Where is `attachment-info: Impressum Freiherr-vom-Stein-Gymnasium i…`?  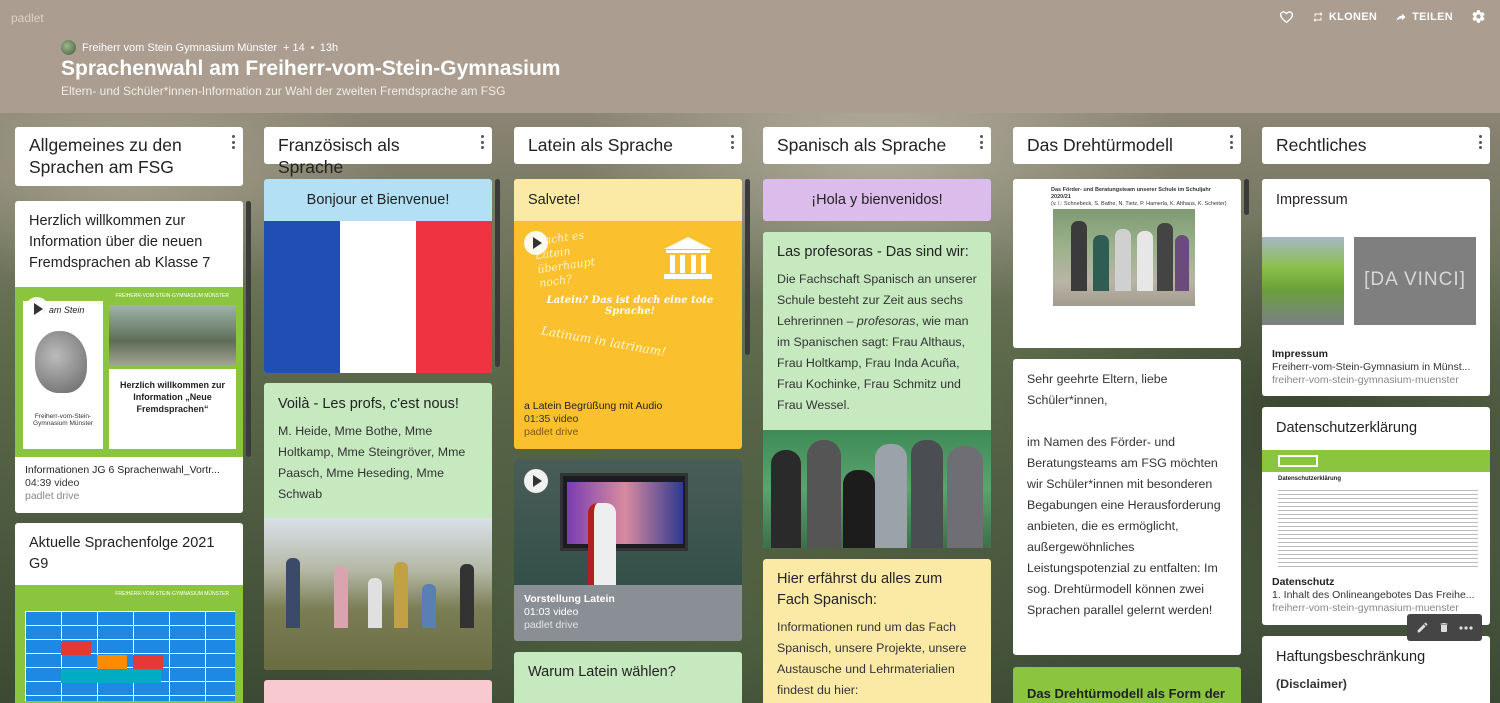 attachment-info: Impressum Freiherr-vom-Stein-Gymnasium i… is located at coordinates (1376, 367).